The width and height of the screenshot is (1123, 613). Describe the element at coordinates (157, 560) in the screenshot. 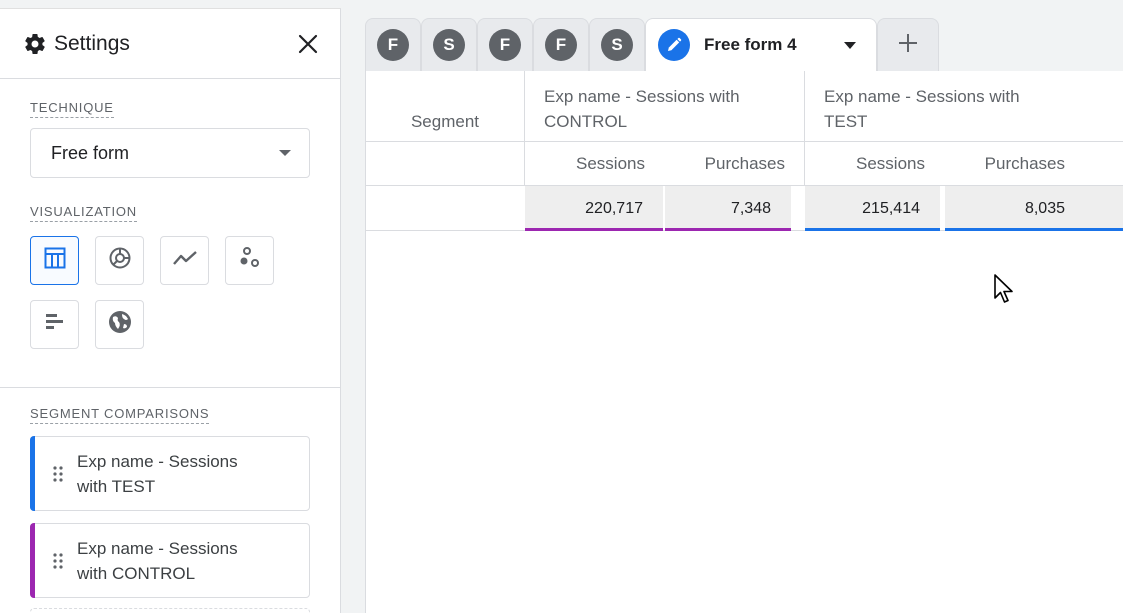

I see `segment-label: Exp name - Sessions with CONTROL` at that location.